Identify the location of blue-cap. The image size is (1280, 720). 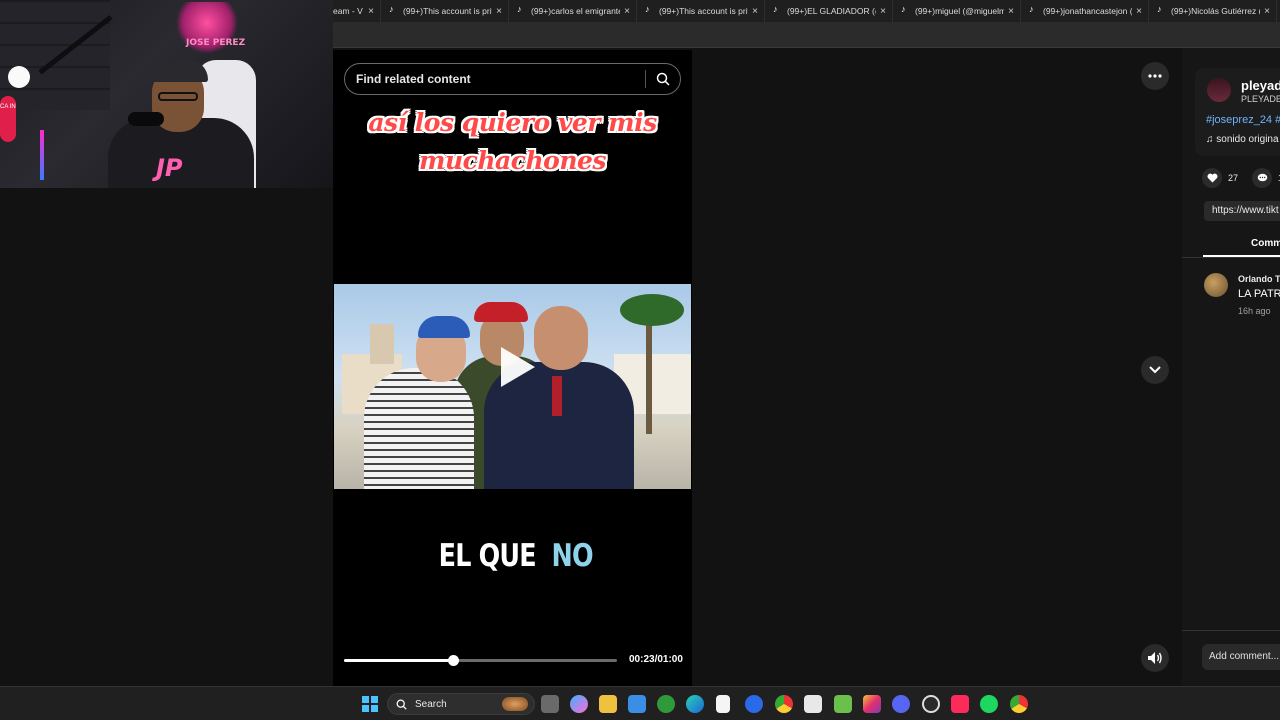
(444, 327).